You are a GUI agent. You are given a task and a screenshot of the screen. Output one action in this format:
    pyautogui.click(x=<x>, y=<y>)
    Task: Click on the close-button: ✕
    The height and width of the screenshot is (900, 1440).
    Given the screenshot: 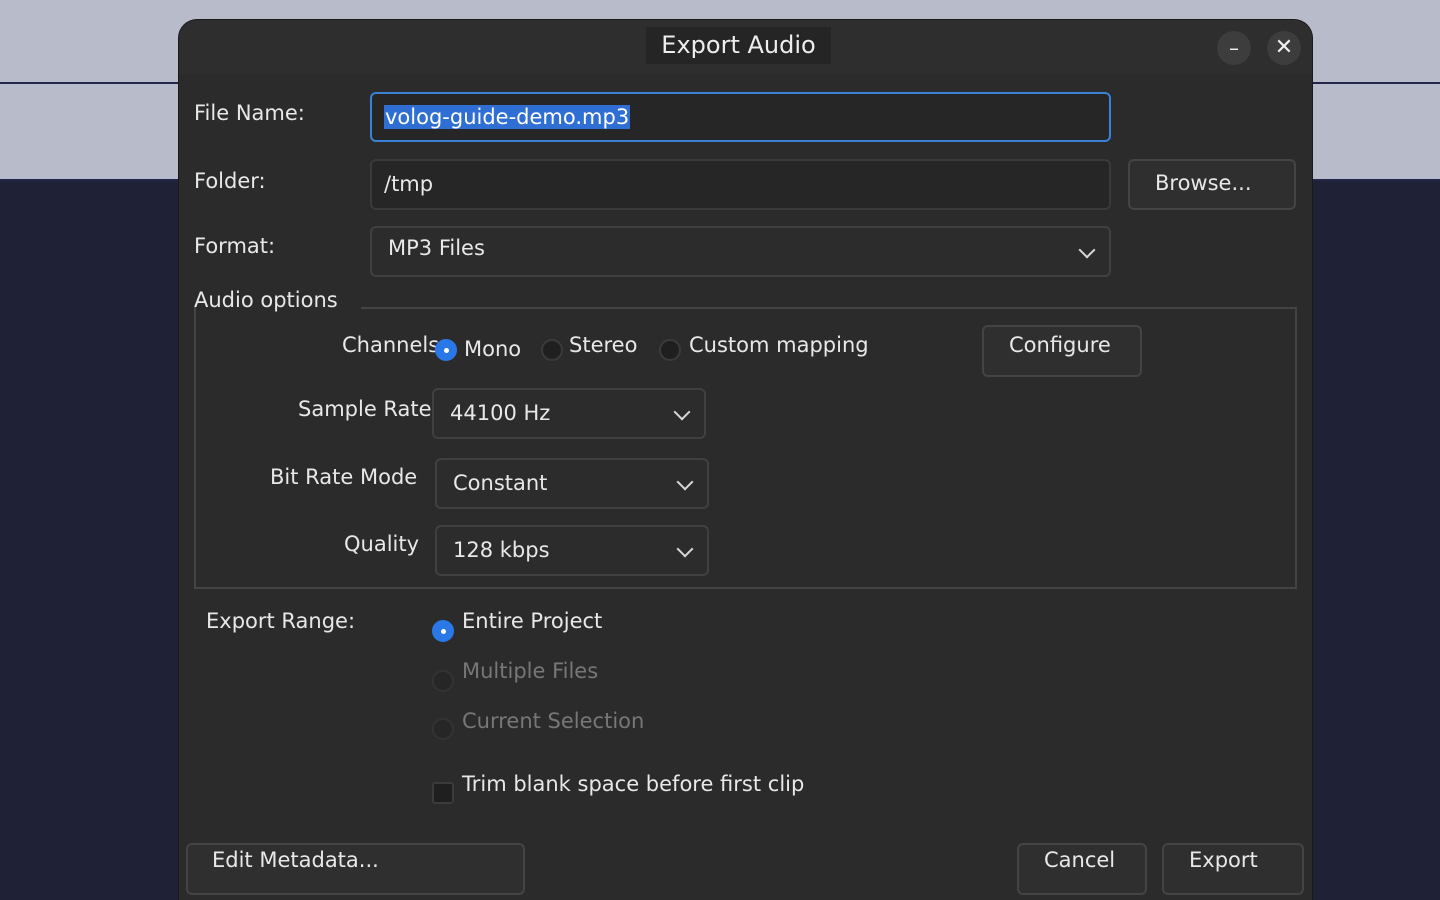 What is the action you would take?
    pyautogui.click(x=1284, y=48)
    